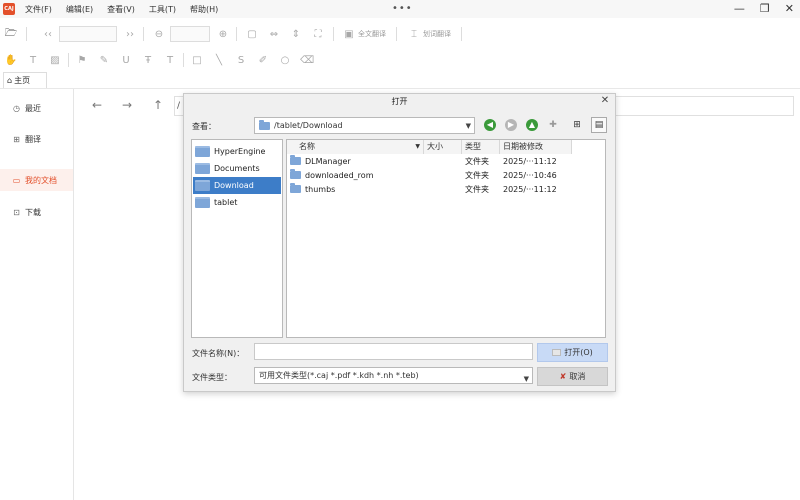  What do you see at coordinates (553, 125) in the screenshot?
I see `new-folder-icon: ✚` at bounding box center [553, 125].